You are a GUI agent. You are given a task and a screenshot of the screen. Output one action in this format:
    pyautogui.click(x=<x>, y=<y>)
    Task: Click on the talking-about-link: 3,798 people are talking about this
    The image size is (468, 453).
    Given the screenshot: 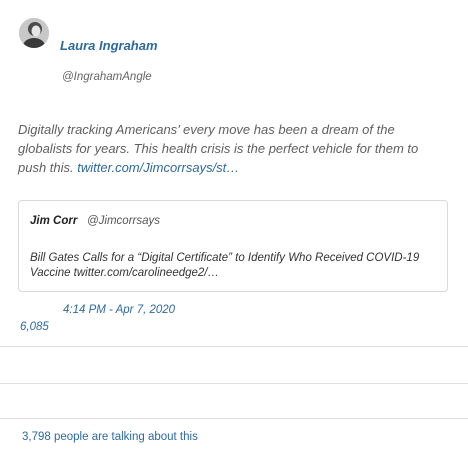 What is the action you would take?
    pyautogui.click(x=110, y=437)
    